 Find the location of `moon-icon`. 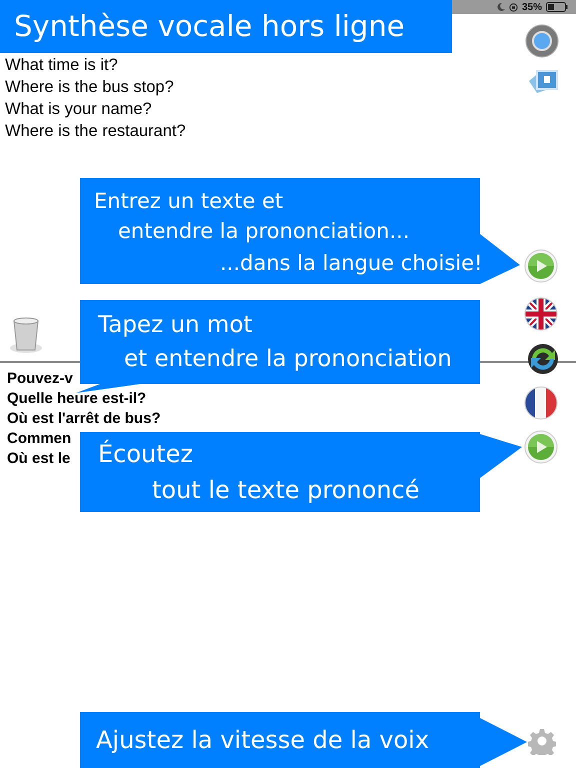

moon-icon is located at coordinates (500, 7).